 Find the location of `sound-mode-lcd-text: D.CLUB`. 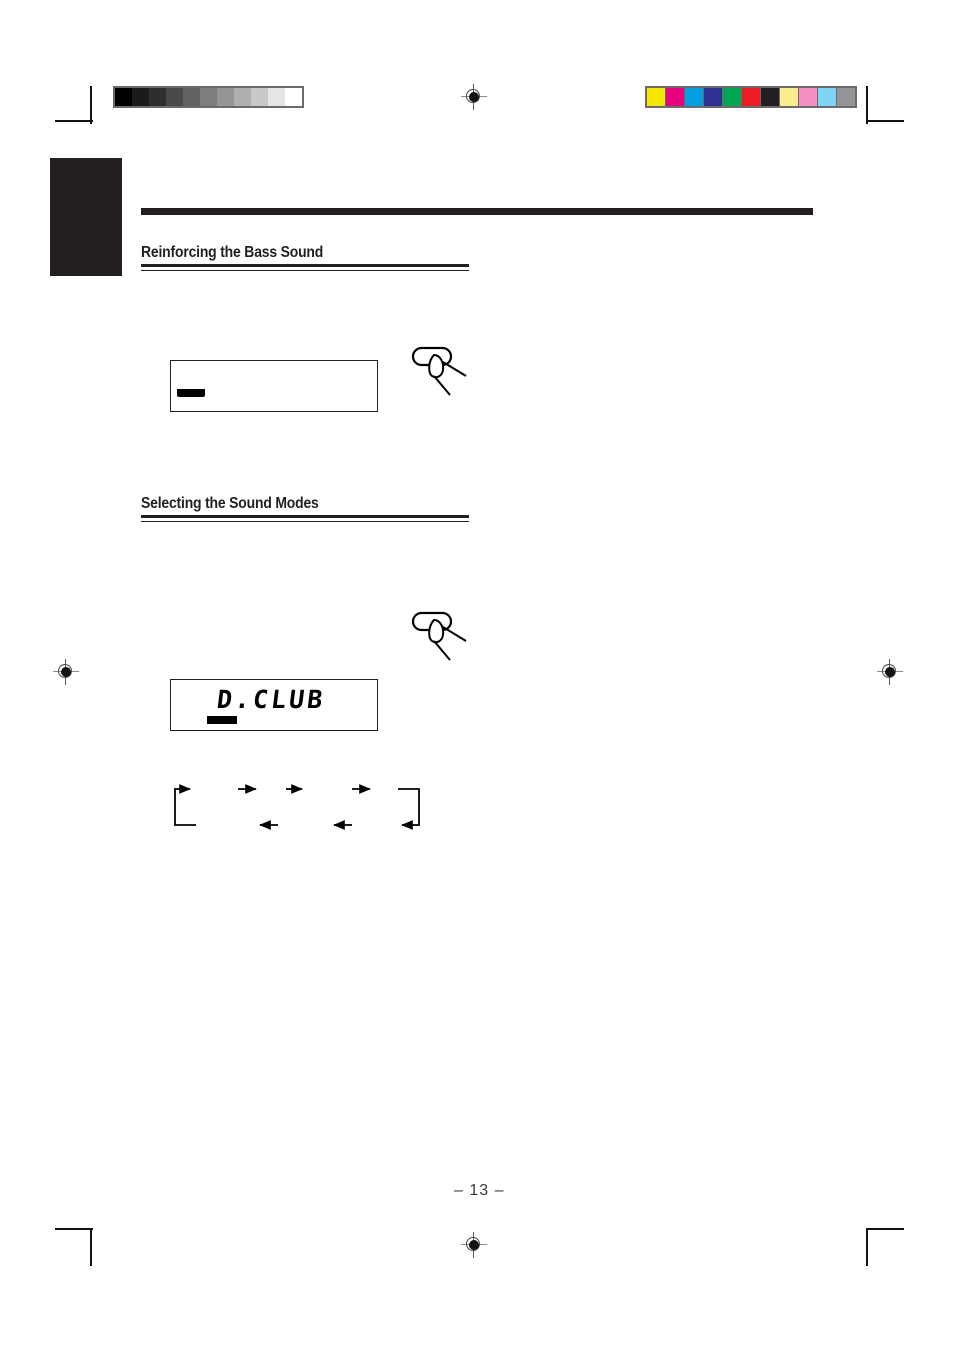

sound-mode-lcd-text: D.CLUB is located at coordinates (271, 699).